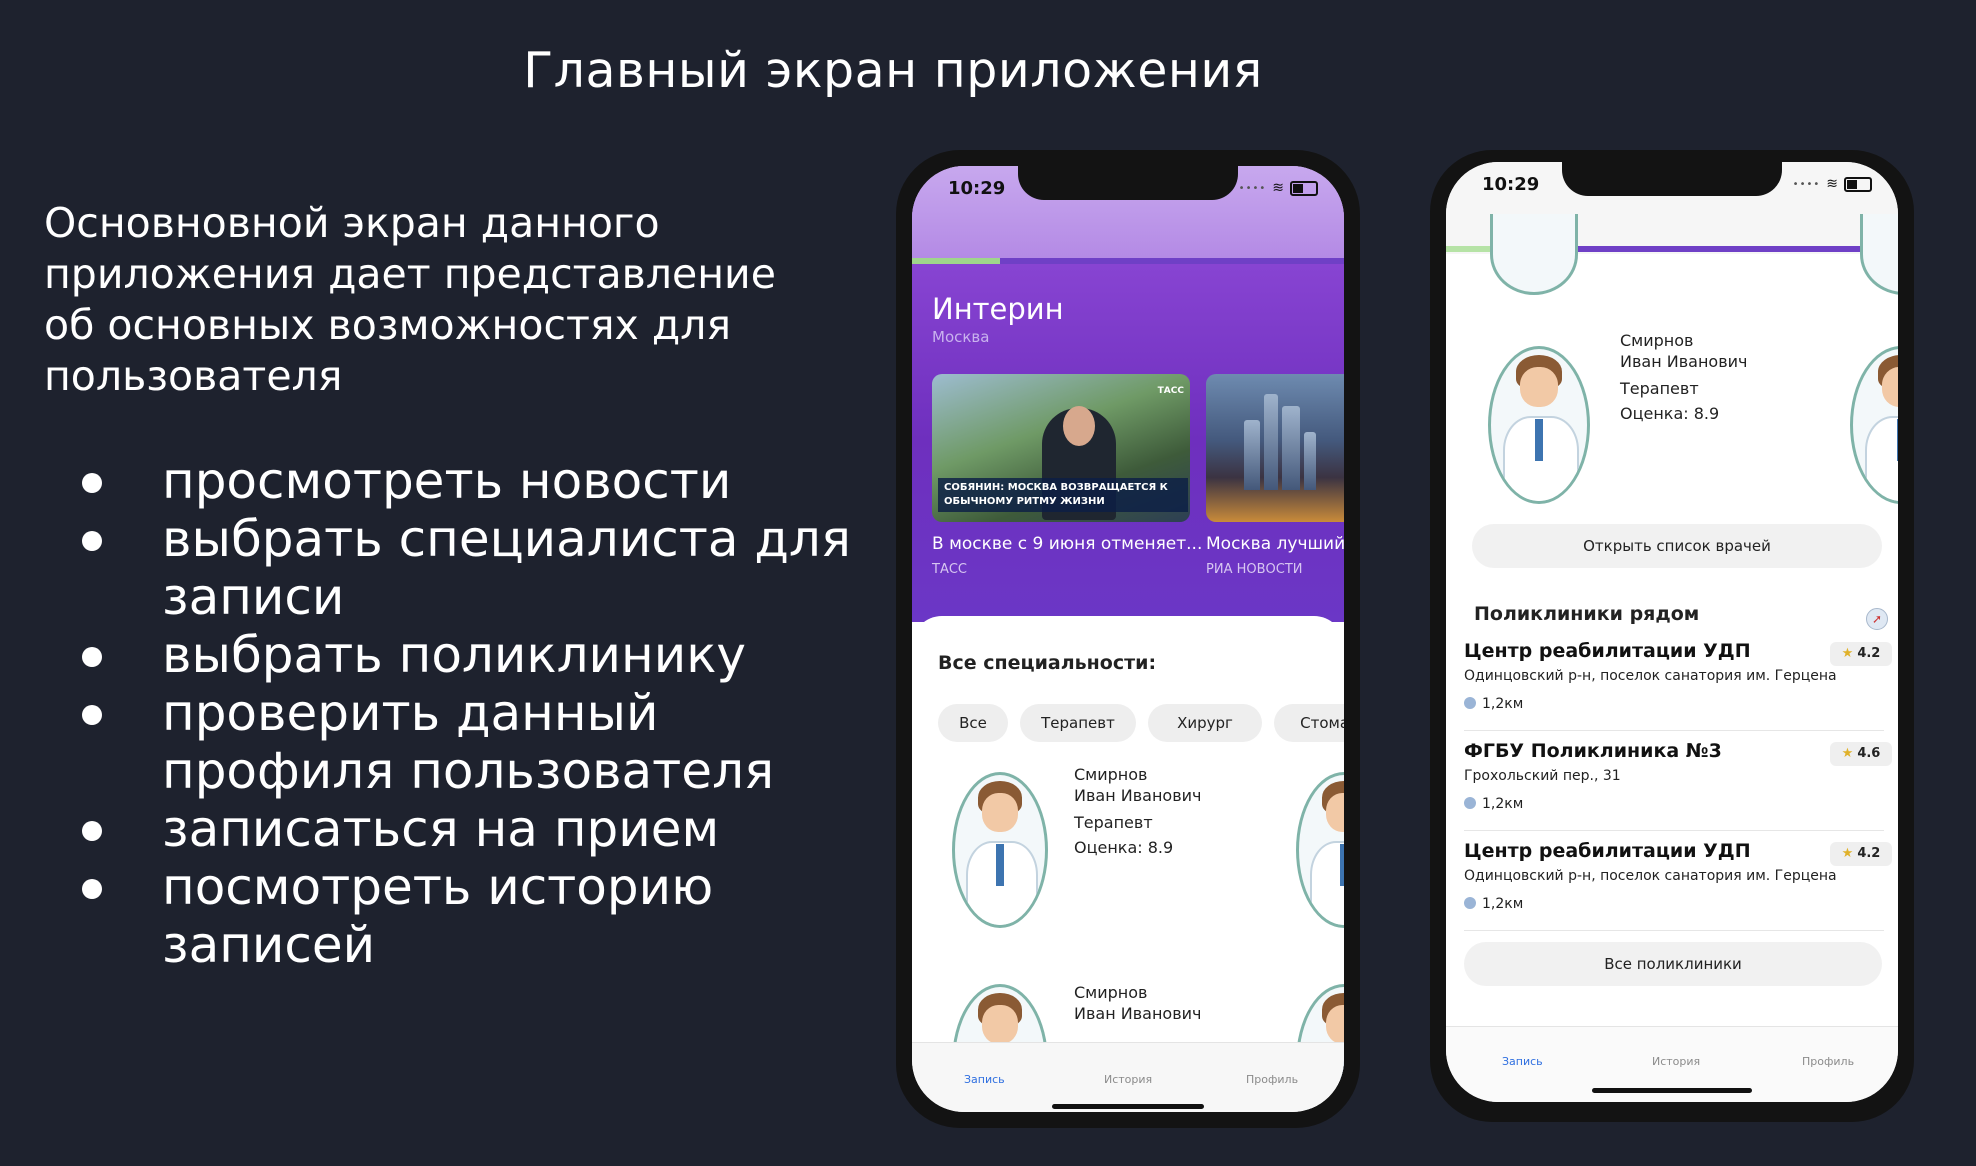  I want to click on feature-text: выбрать специалиста для записи, so click(506, 568).